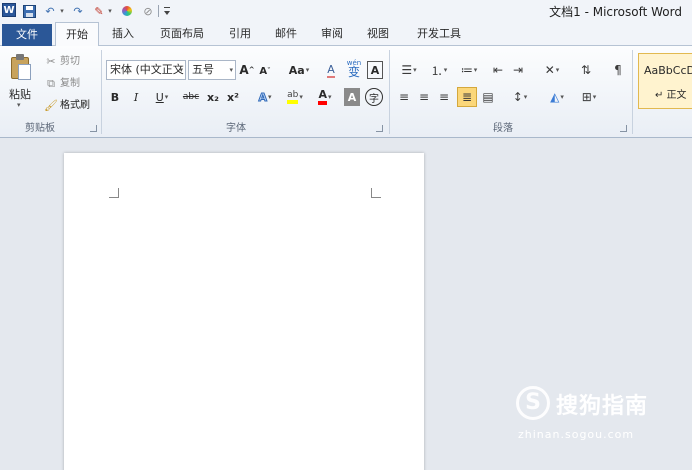 The height and width of the screenshot is (470, 692). I want to click on bullets-button: ☰ ▾, so click(409, 70).